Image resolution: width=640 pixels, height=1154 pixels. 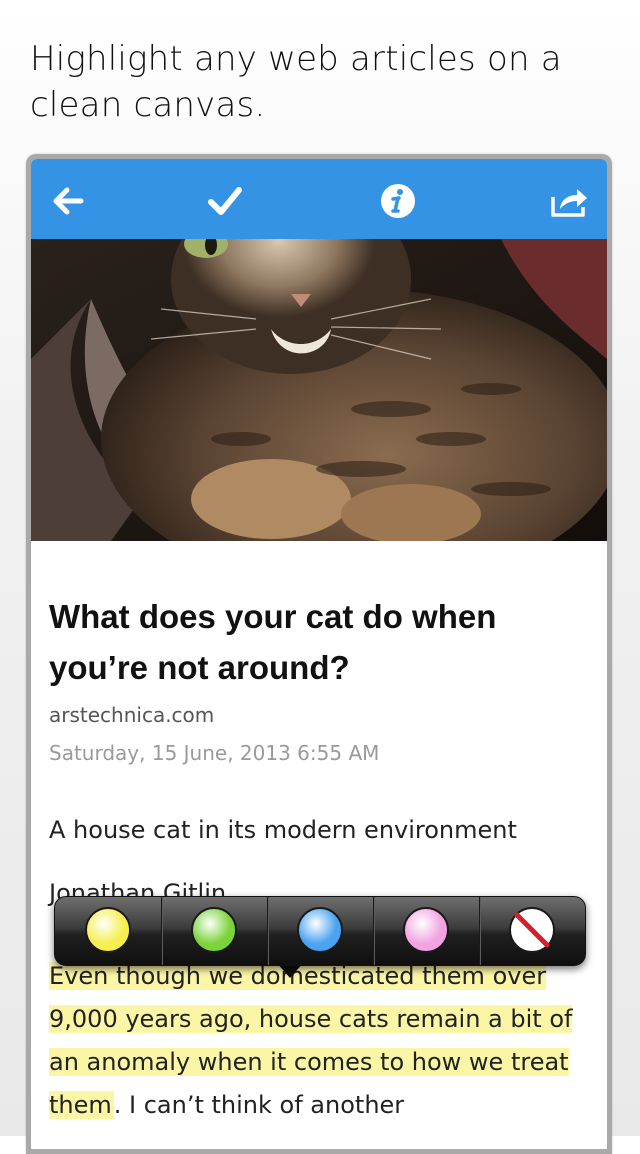 I want to click on mark-read-button, so click(x=225, y=201).